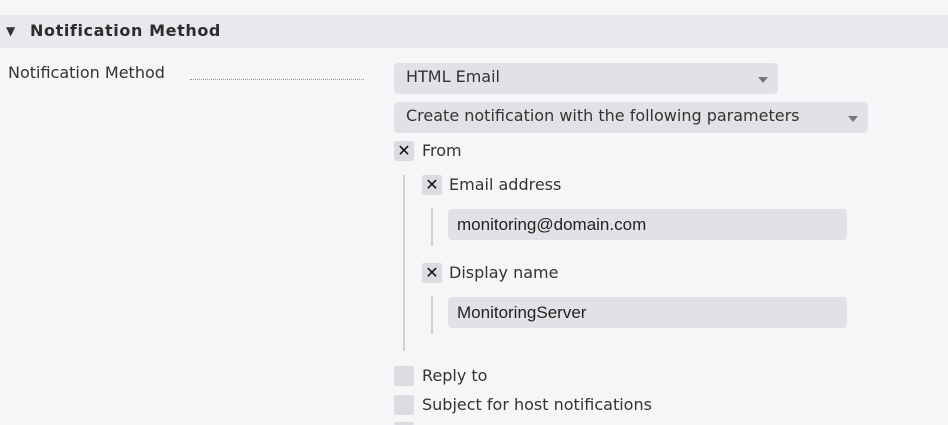 The width and height of the screenshot is (948, 425). I want to click on display-name-indent-line, so click(432, 315).